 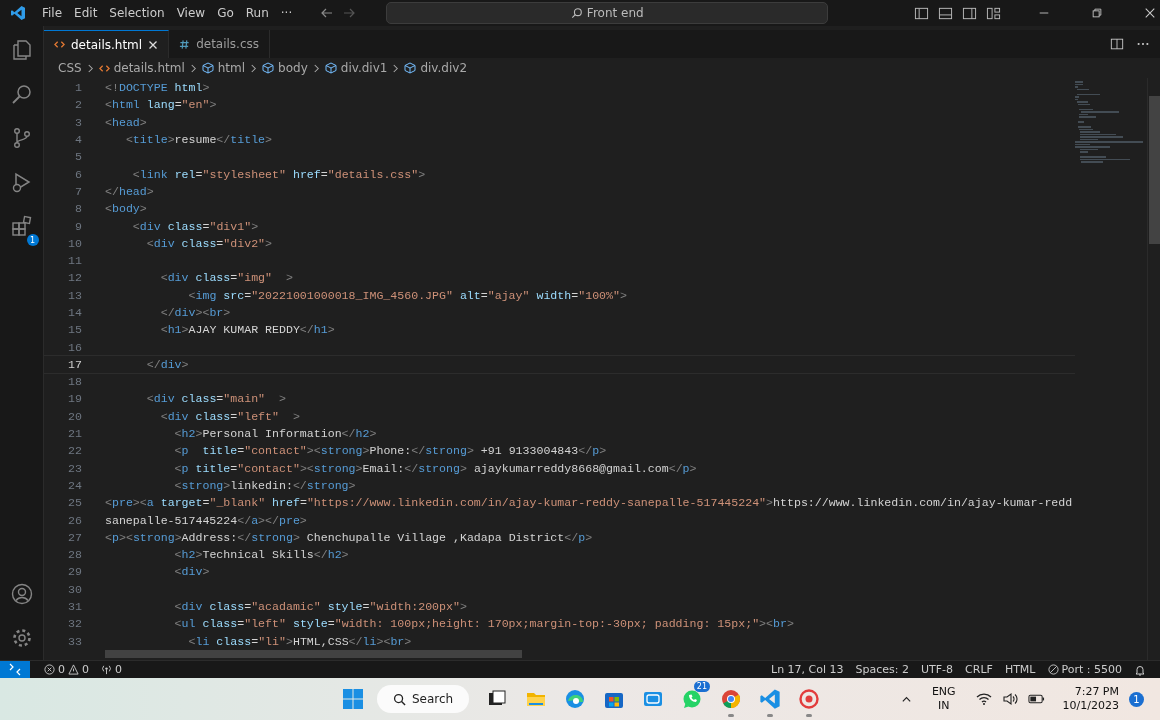 I want to click on line-number: 27, so click(x=74, y=537).